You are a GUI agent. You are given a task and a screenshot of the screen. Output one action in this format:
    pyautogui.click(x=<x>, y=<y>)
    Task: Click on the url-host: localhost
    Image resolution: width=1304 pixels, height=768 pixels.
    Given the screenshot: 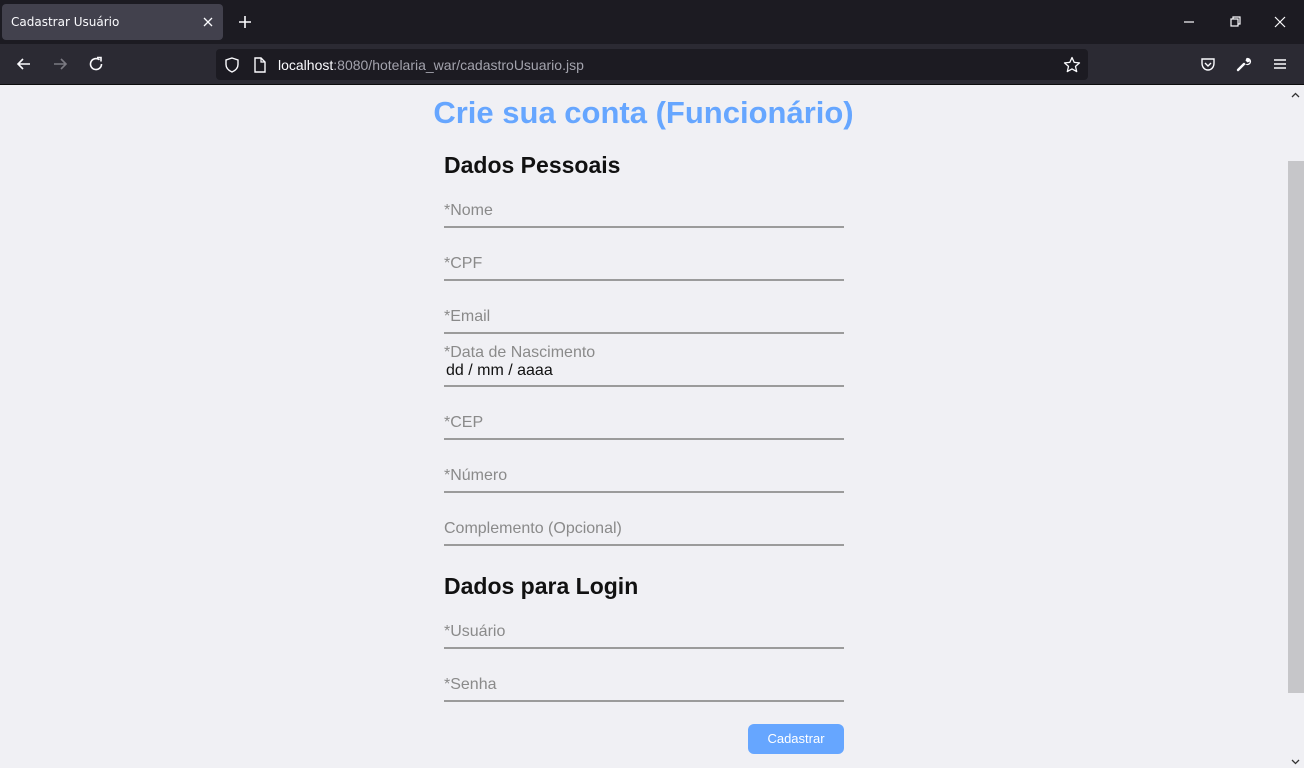 What is the action you would take?
    pyautogui.click(x=306, y=65)
    